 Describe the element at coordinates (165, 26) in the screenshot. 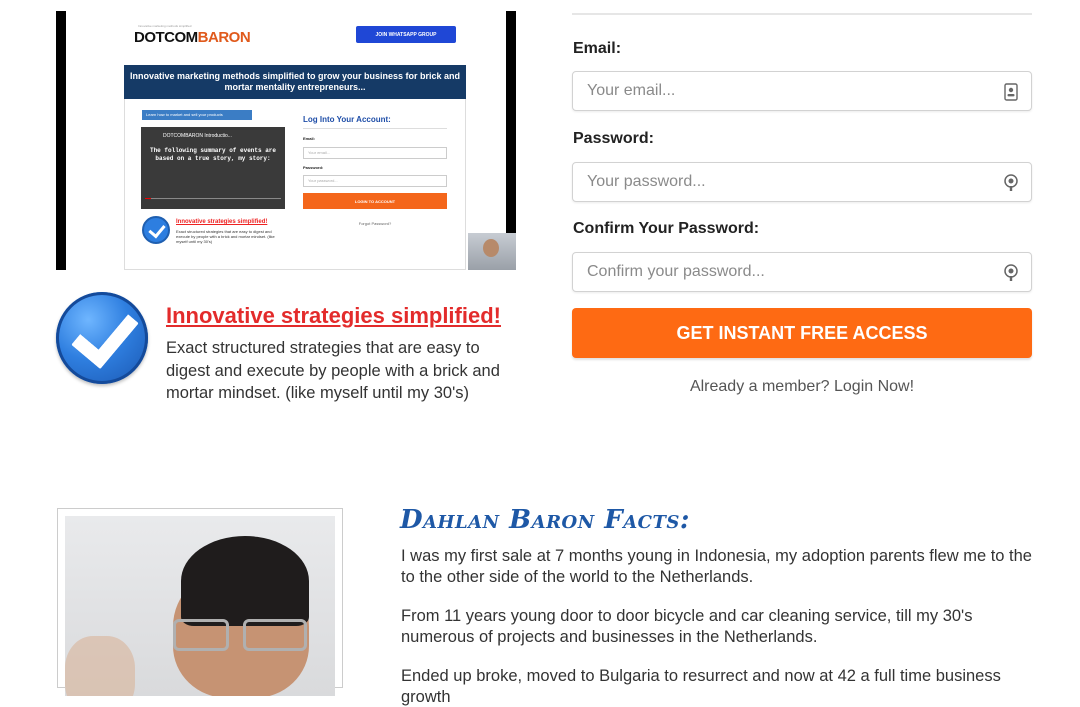

I see `preview-brand-tag: Innovative marketing methods simplified` at that location.